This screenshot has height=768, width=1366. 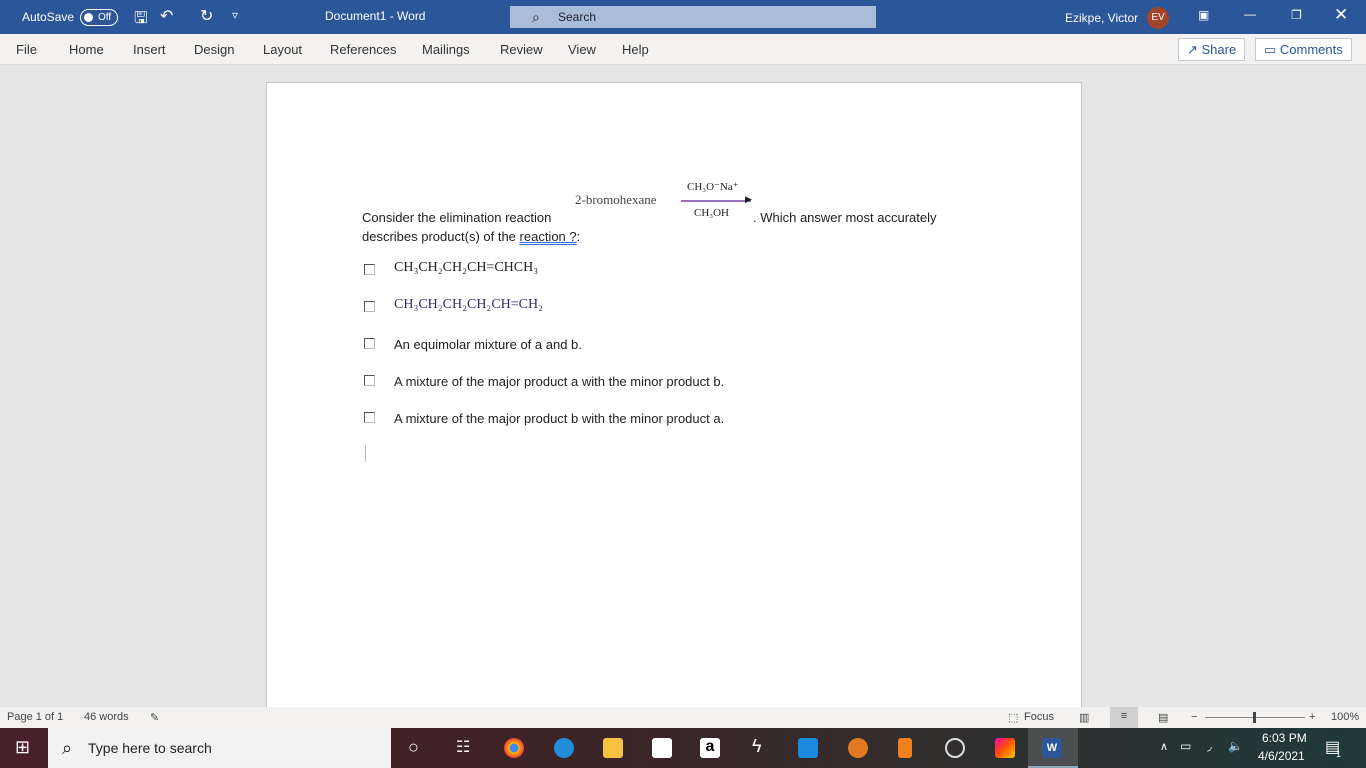 I want to click on web-layout-icon: ▤, so click(x=1163, y=717).